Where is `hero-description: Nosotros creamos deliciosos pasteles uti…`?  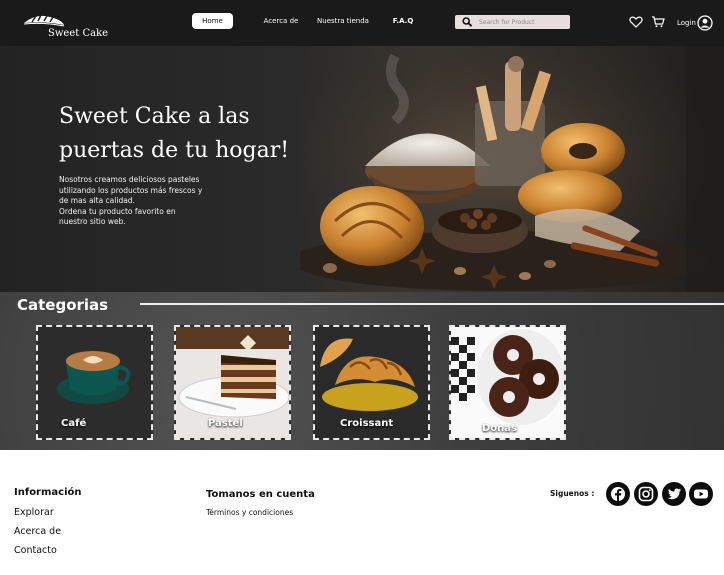
hero-description: Nosotros creamos deliciosos pasteles uti… is located at coordinates (149, 201).